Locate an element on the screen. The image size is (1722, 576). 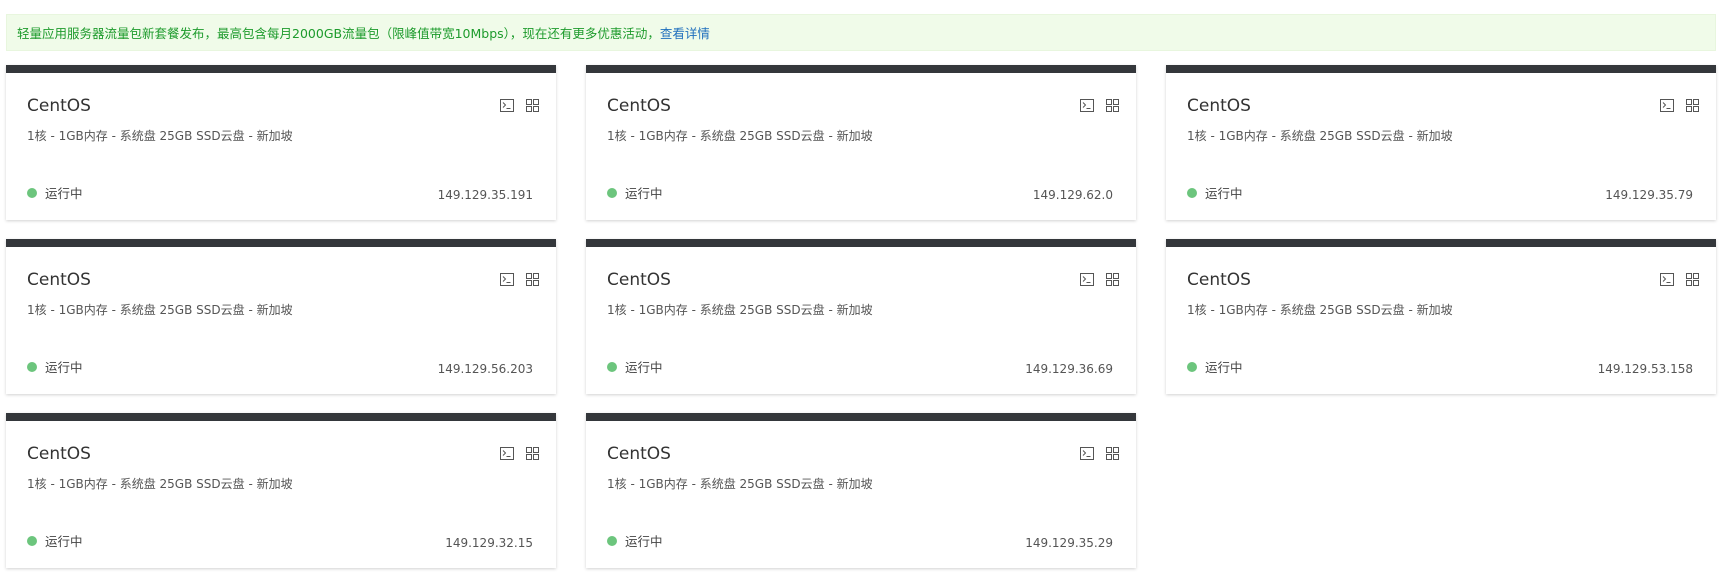
instance-ip: 149.129.56.203 is located at coordinates (485, 369).